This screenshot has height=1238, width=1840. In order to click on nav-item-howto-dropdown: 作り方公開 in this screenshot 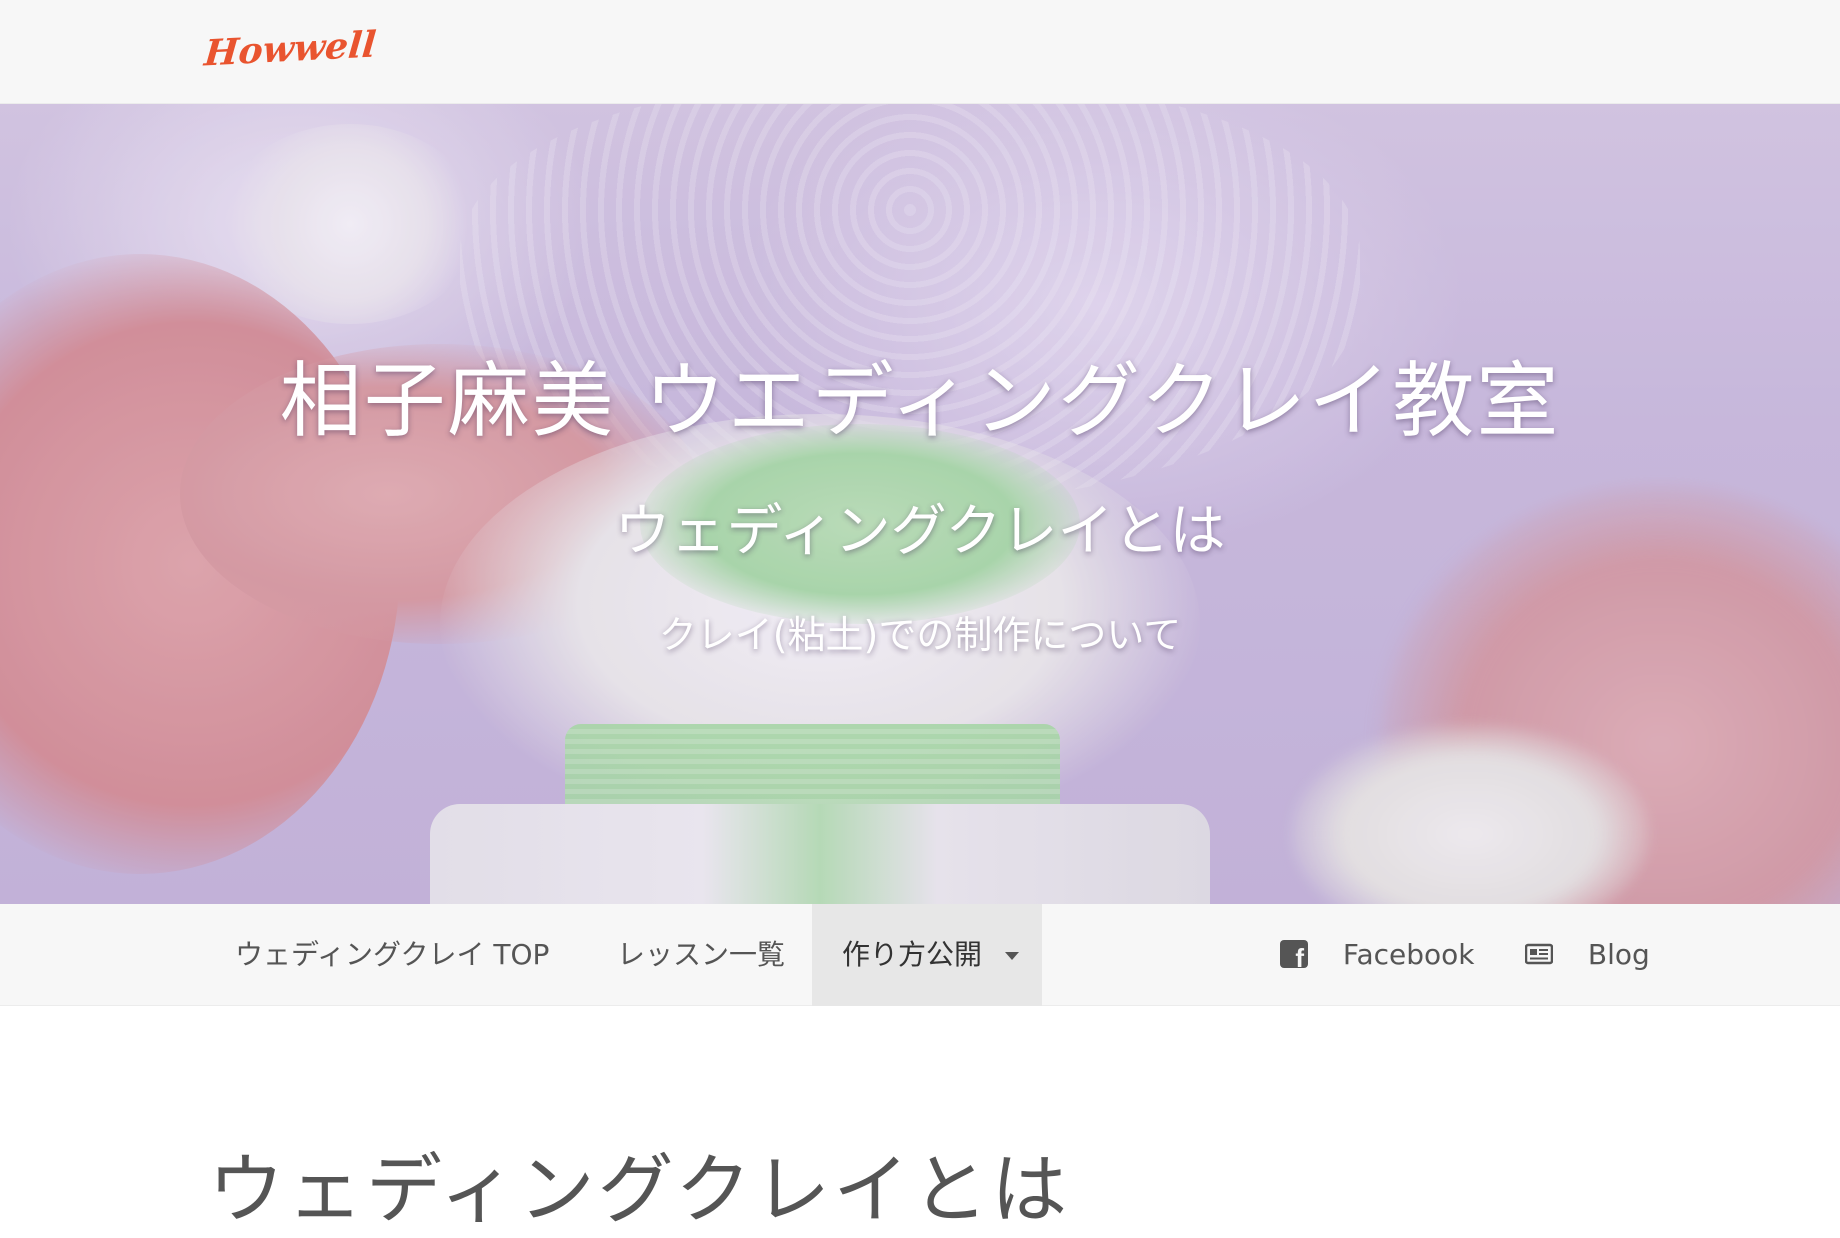, I will do `click(927, 955)`.